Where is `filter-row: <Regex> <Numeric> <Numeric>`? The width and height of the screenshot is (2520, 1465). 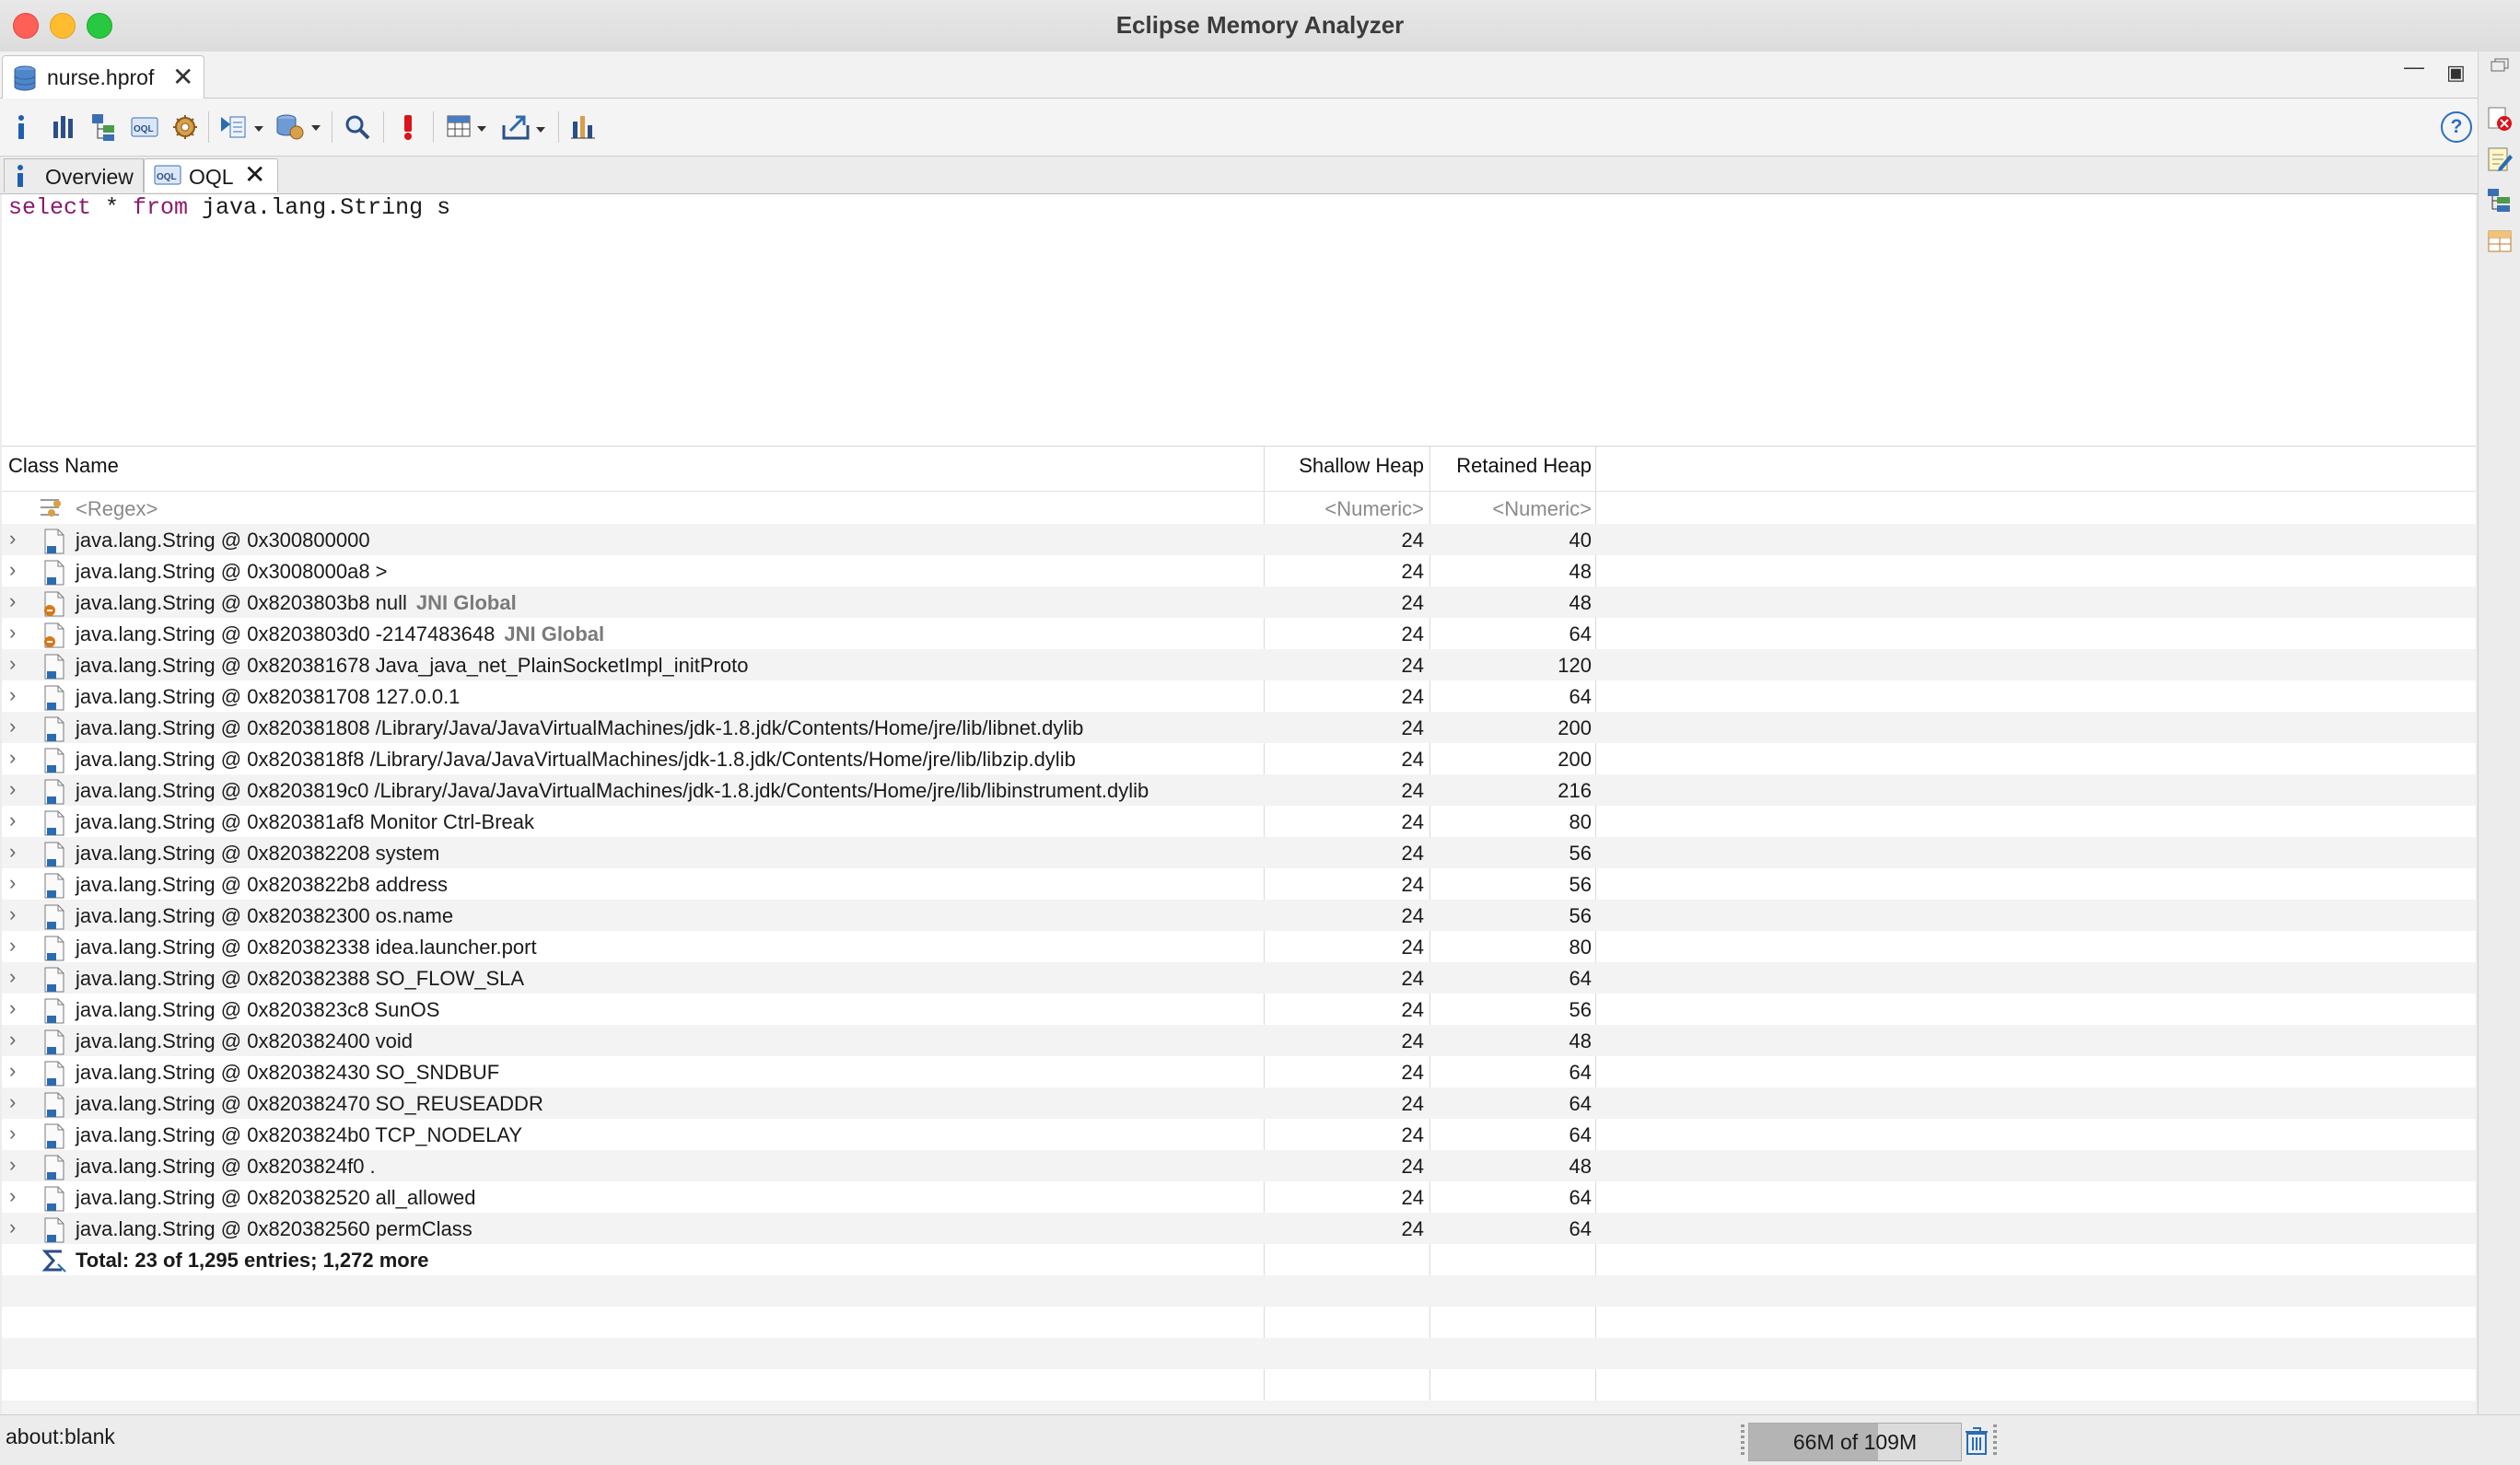
filter-row: <Regex> <Numeric> <Numeric> is located at coordinates (1239, 508).